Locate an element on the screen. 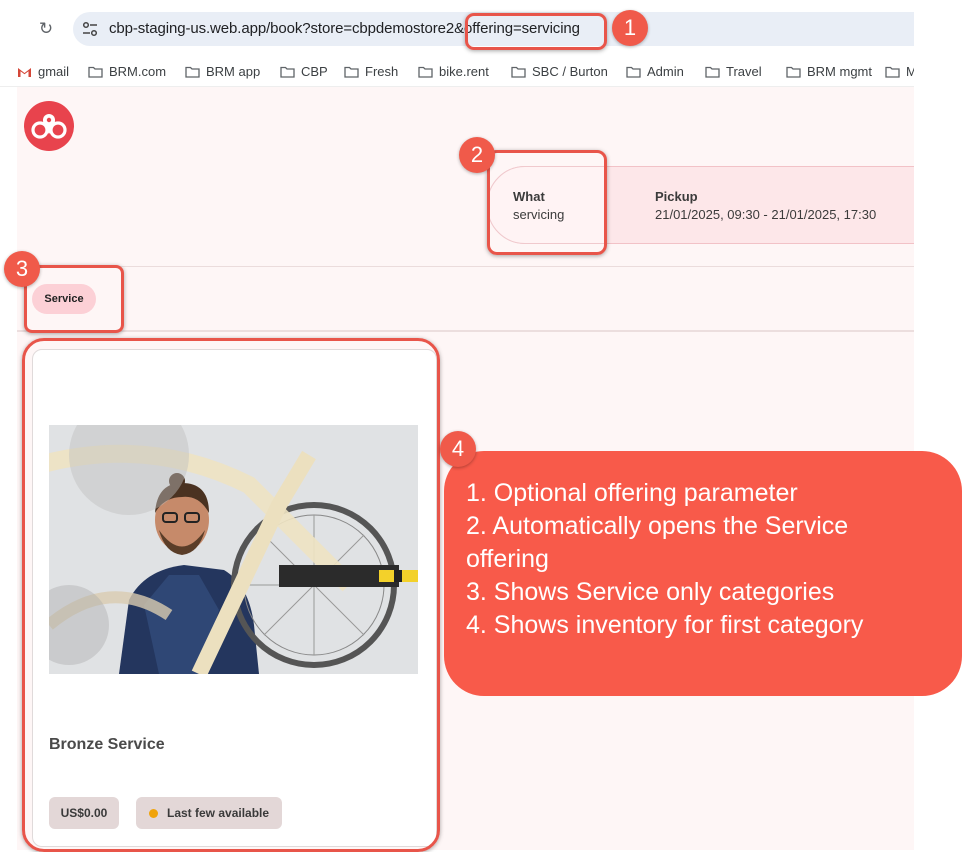 This screenshot has width=962, height=852. pickup-value: 21/01/2025, 09:30 - 21/01/2025, 17:30 is located at coordinates (766, 214).